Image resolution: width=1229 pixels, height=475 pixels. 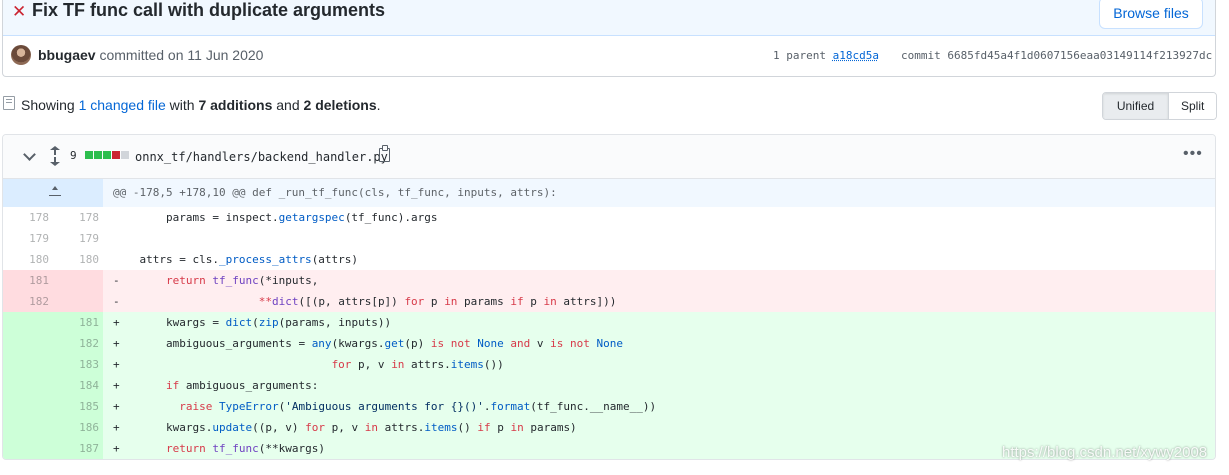 I want to click on old-line-number: 182, so click(x=26, y=301).